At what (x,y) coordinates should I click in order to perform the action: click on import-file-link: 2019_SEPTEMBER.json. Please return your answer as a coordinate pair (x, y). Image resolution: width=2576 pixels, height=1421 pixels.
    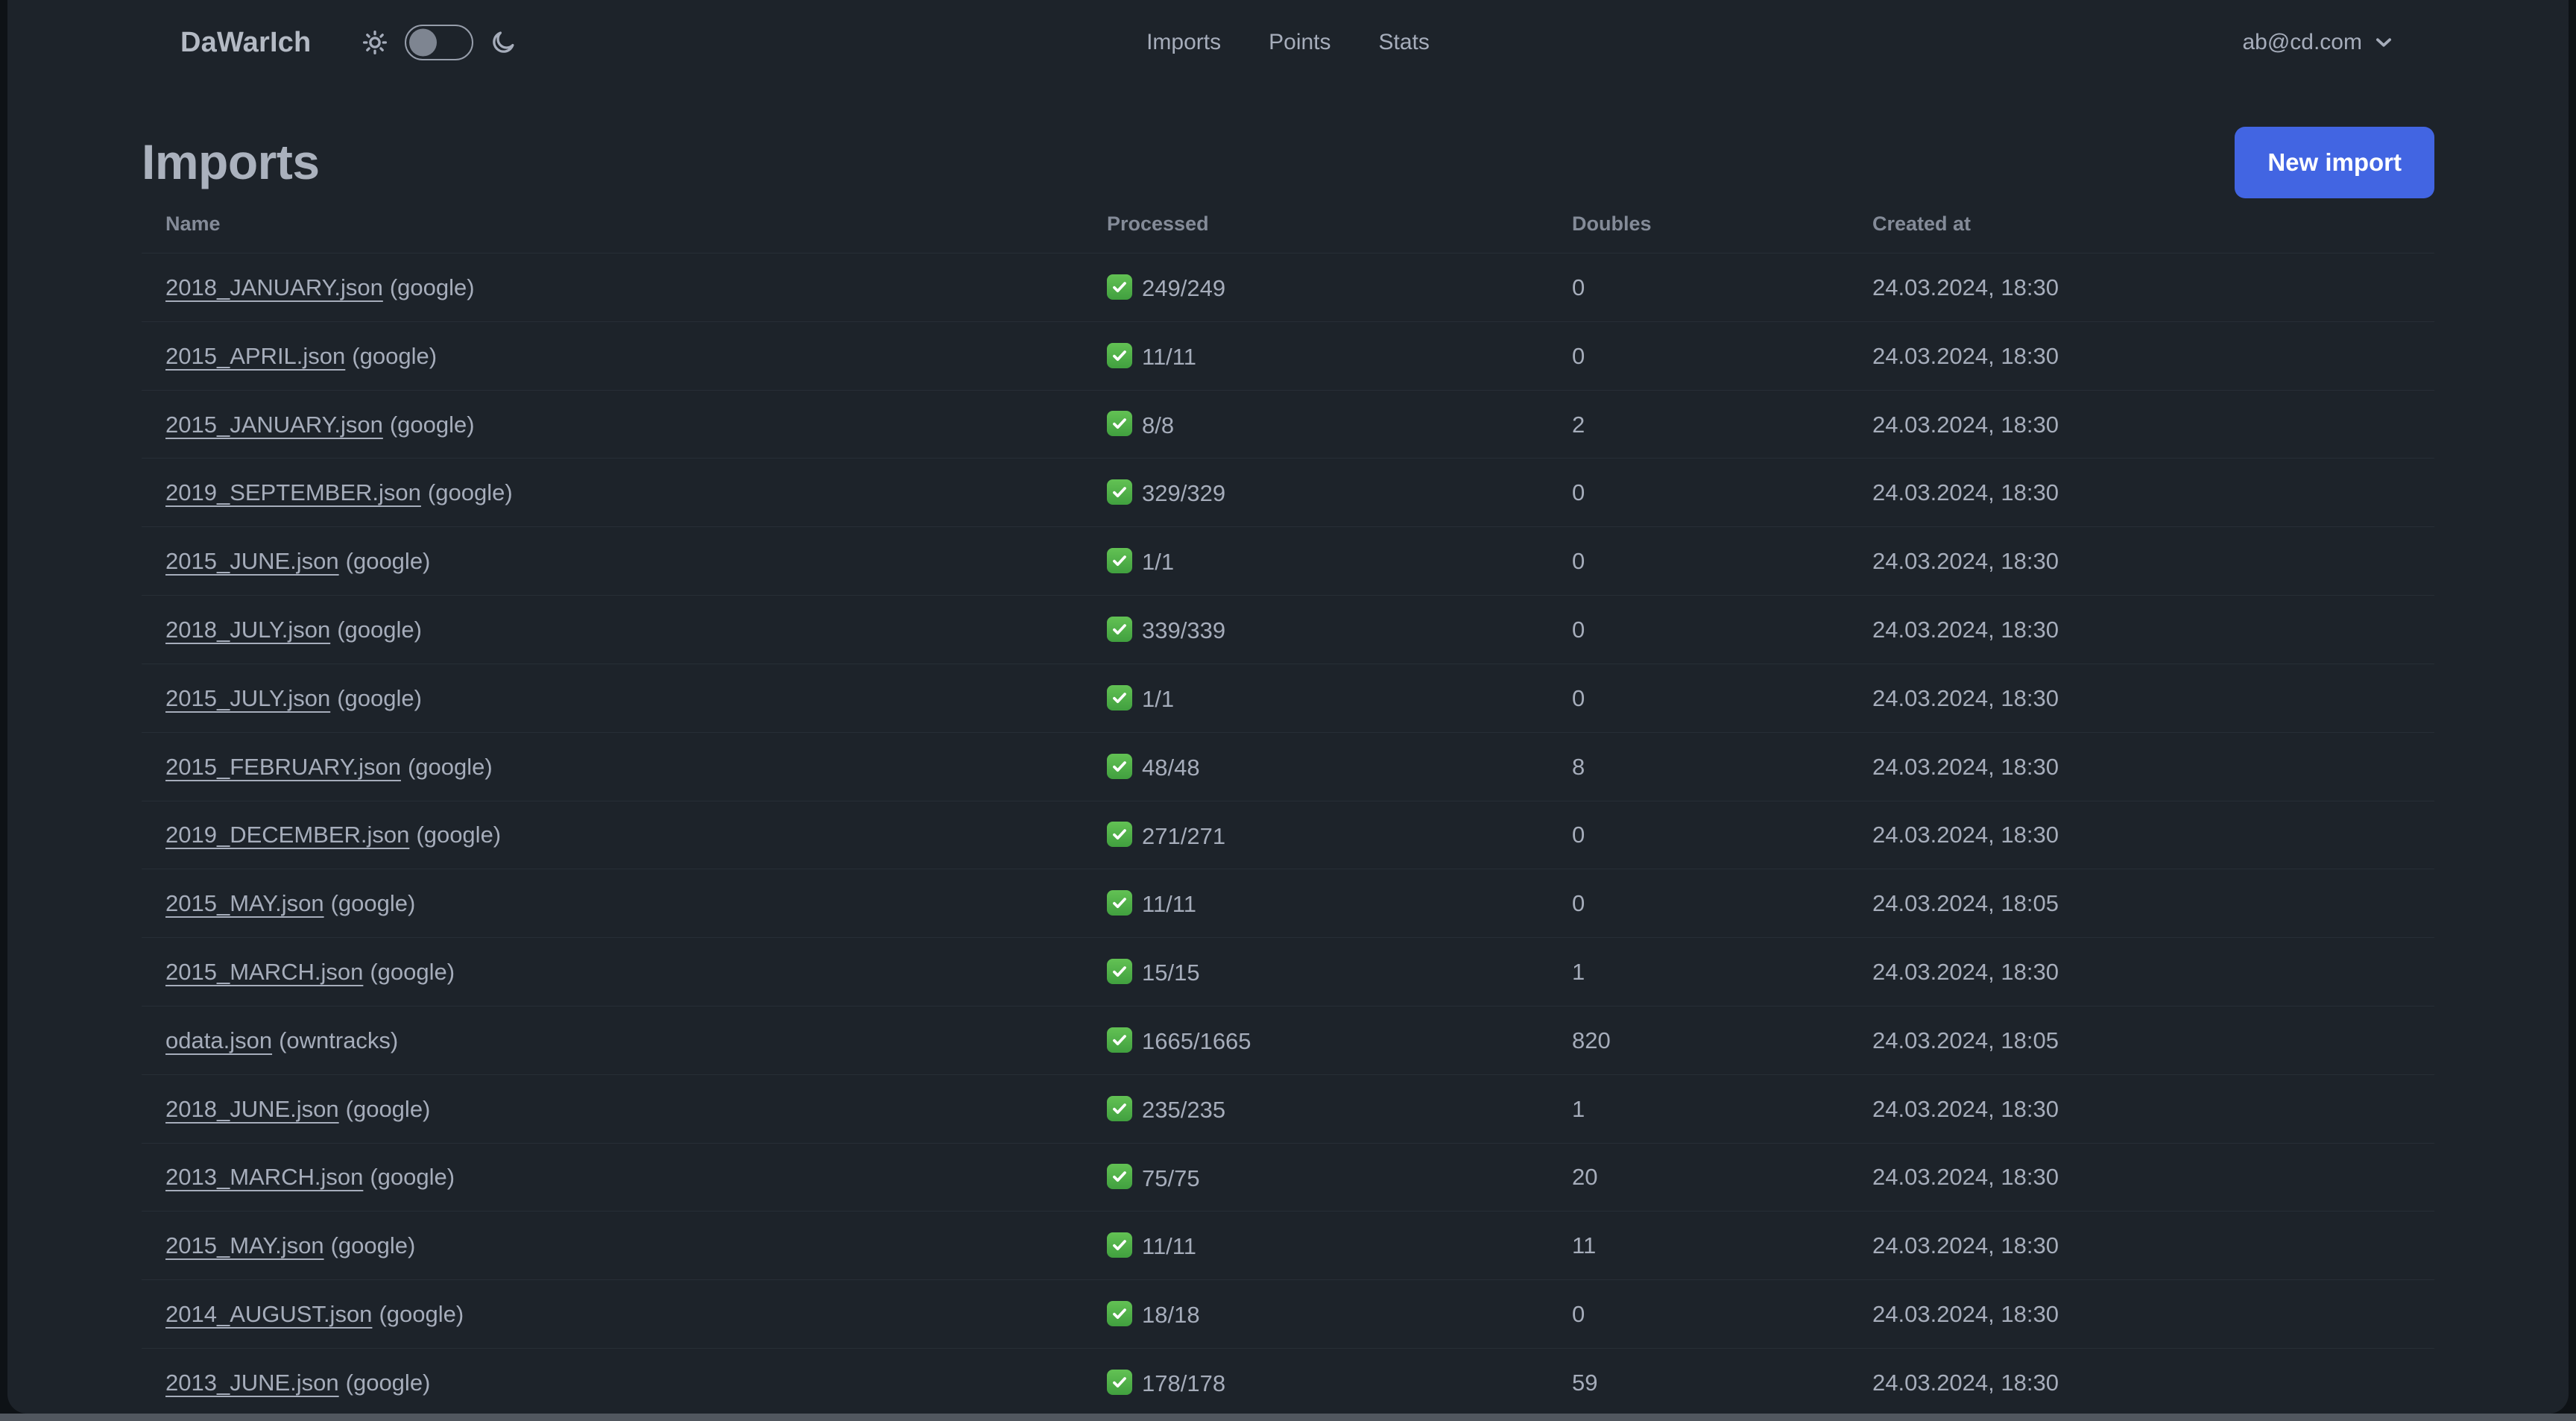
    Looking at the image, I should click on (293, 492).